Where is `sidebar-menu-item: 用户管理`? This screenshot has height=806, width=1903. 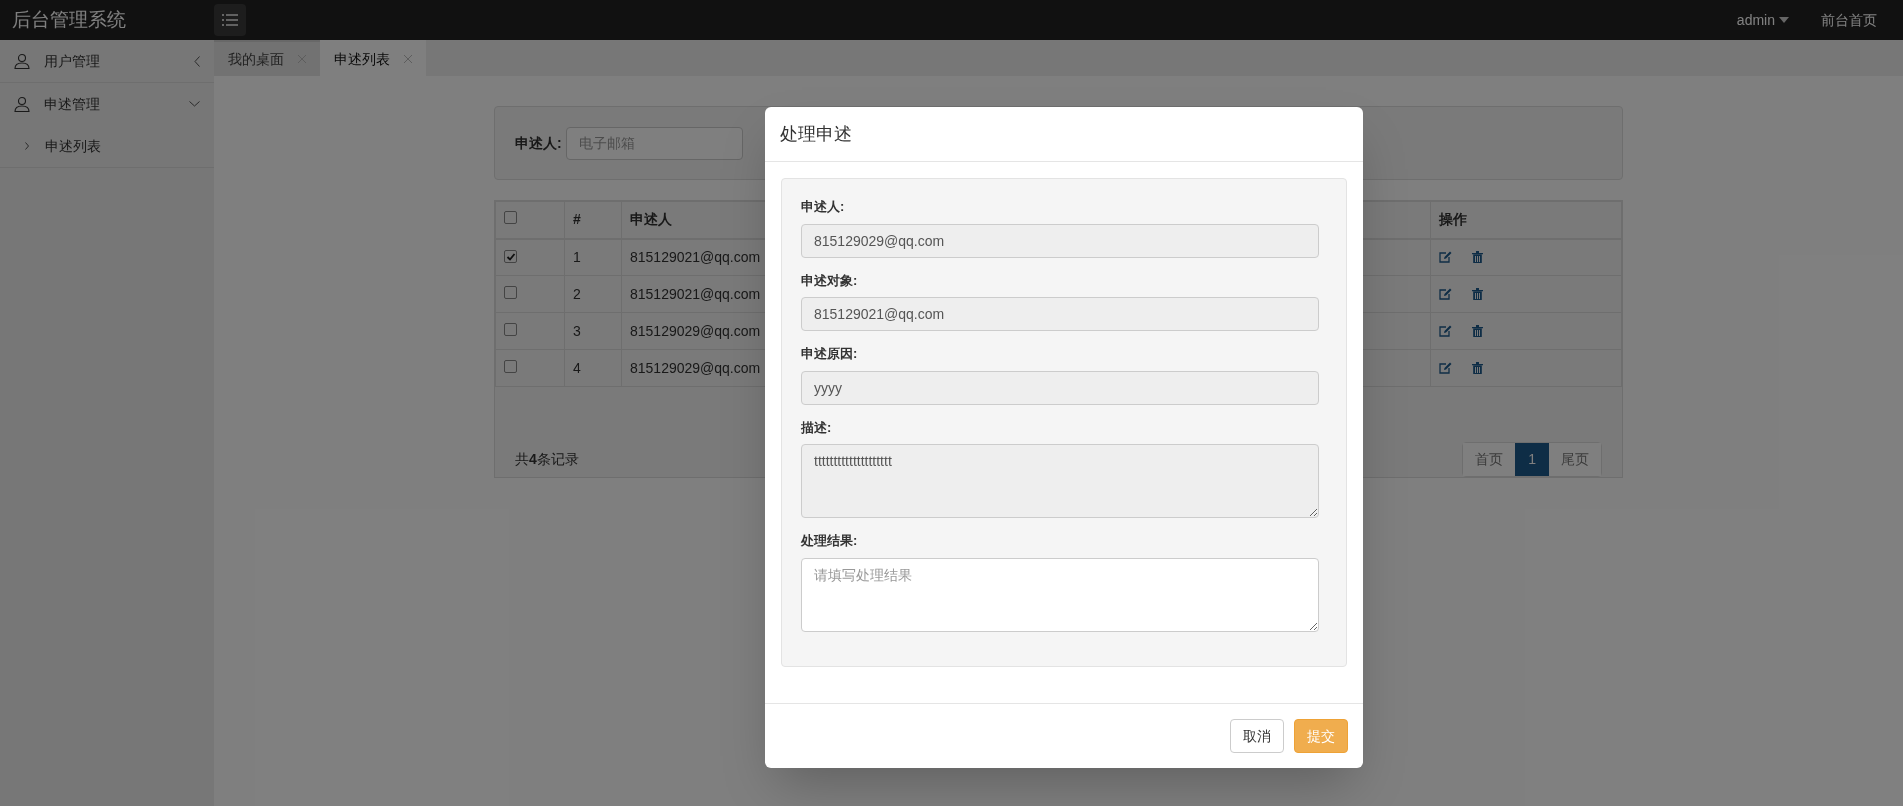
sidebar-menu-item: 用户管理 is located at coordinates (107, 61).